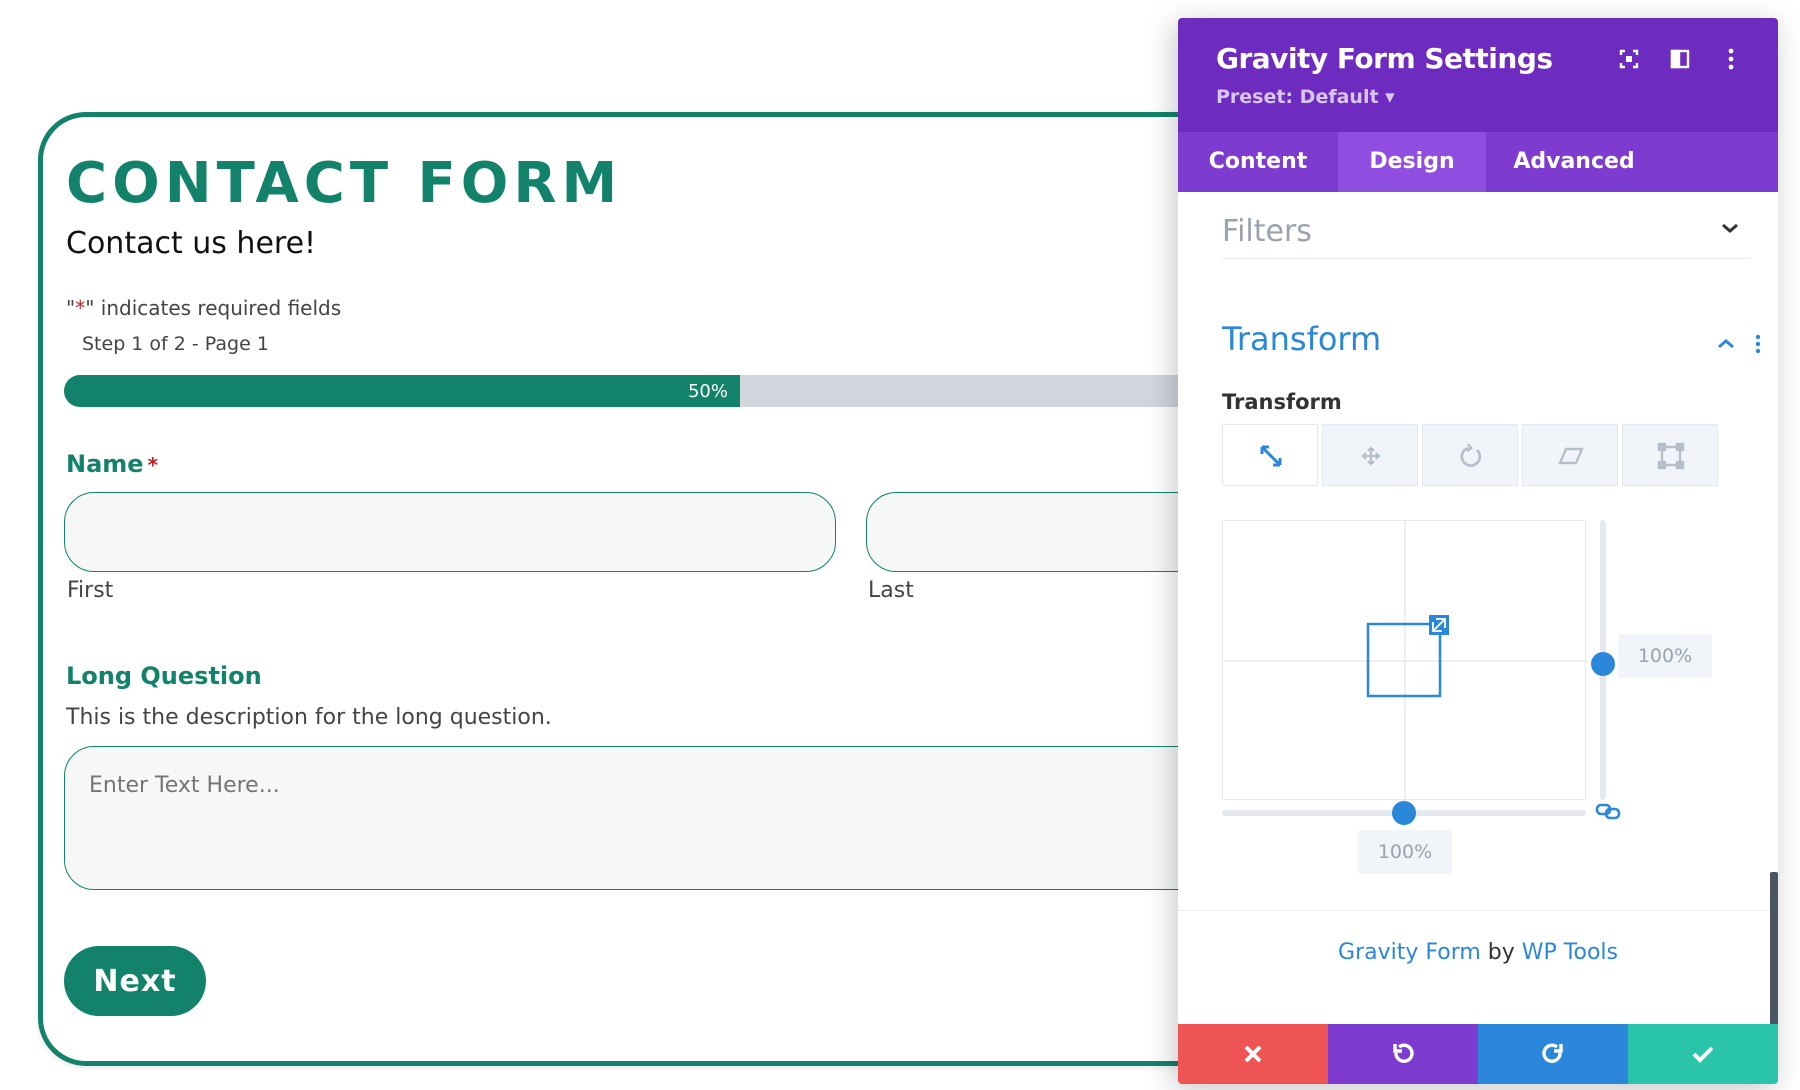 The image size is (1800, 1090). Describe the element at coordinates (1267, 231) in the screenshot. I see `filters-label: Filters` at that location.